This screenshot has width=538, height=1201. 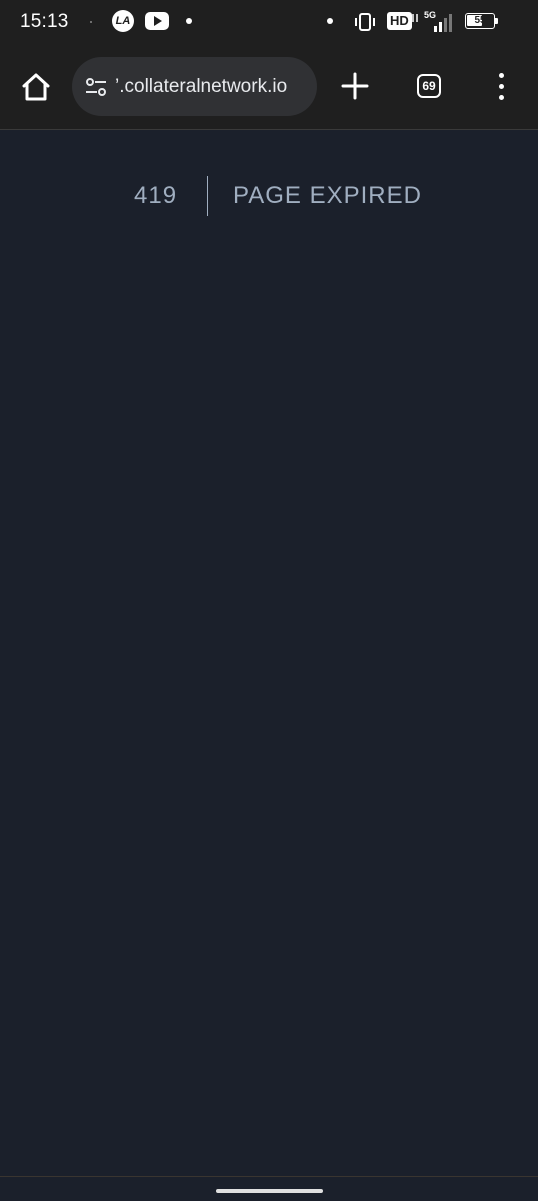 I want to click on error-message: PAGE EXPIRED, so click(x=327, y=195).